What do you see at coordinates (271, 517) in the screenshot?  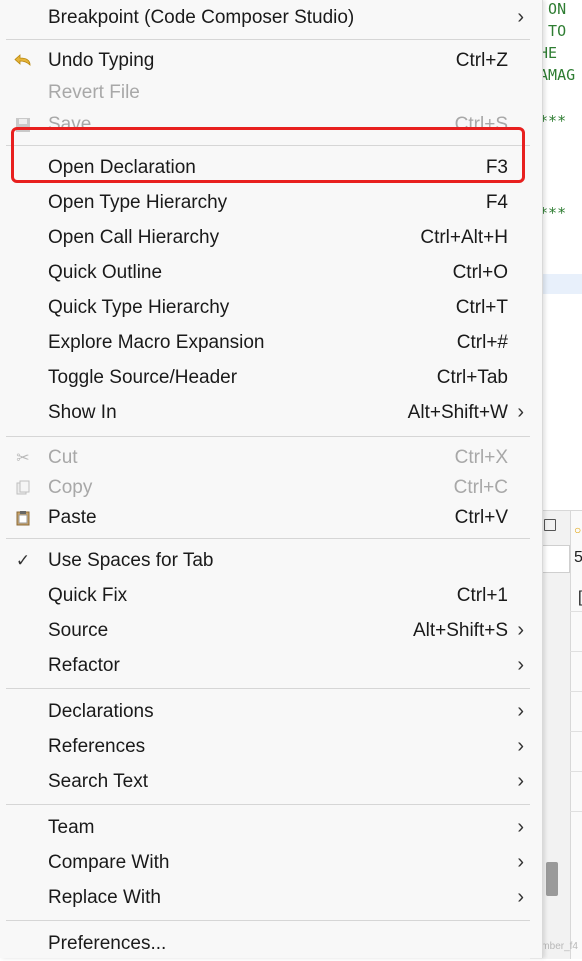 I see `menu-item-paste: Paste Ctrl+V` at bounding box center [271, 517].